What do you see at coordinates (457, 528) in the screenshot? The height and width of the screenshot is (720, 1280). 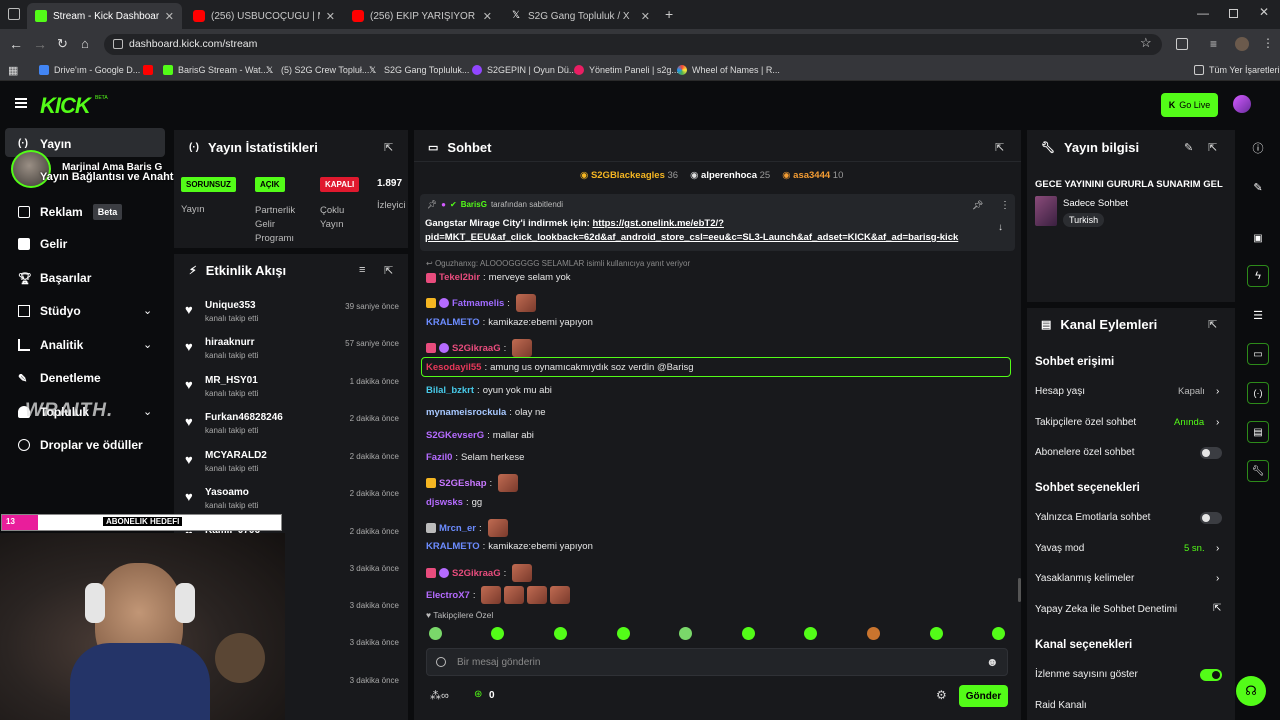 I see `chat-username: Mrcn_er` at bounding box center [457, 528].